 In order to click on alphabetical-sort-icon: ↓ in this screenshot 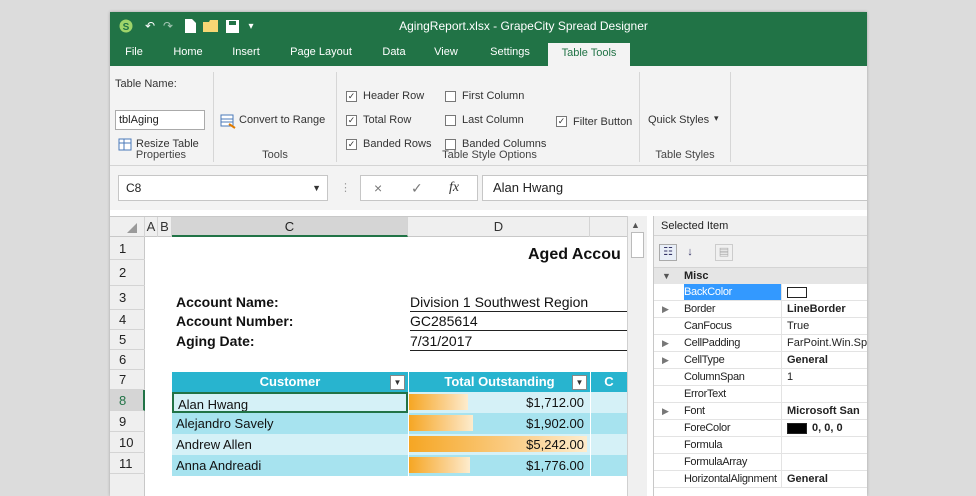, I will do `click(690, 252)`.